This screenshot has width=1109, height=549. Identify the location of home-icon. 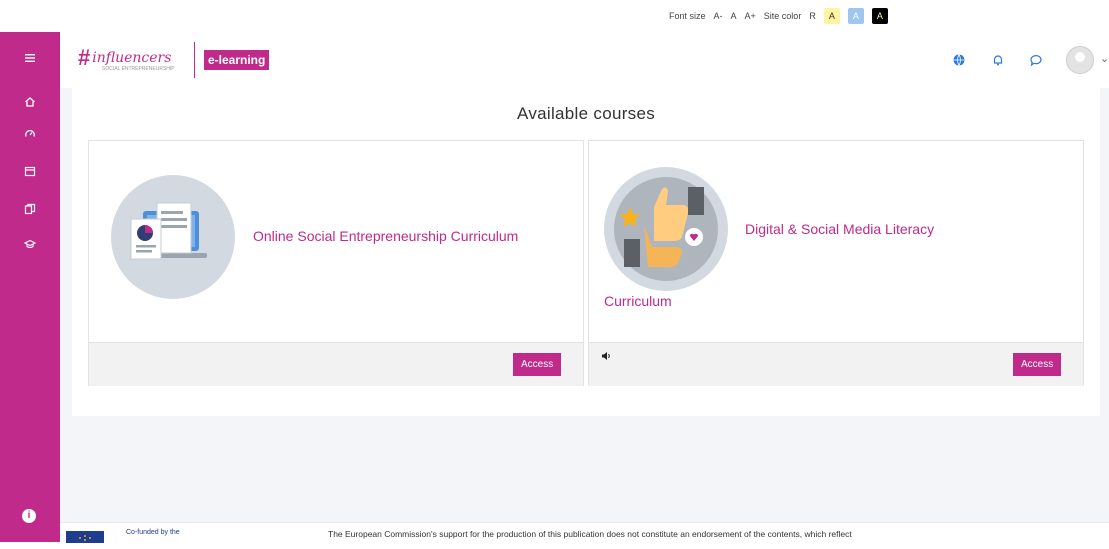
(30, 104).